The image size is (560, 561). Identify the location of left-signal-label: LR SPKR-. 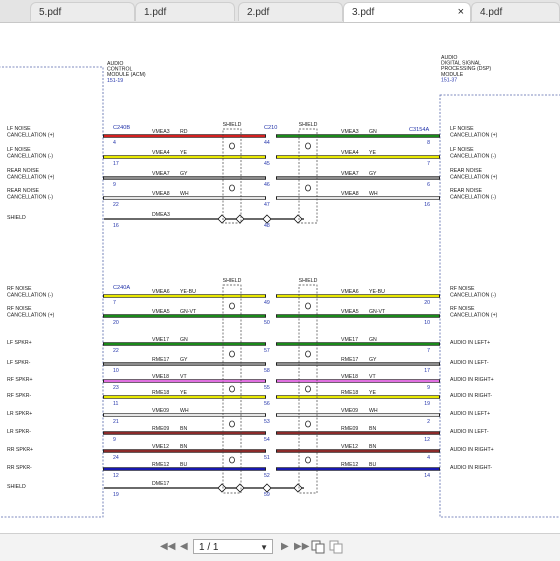
(19, 432).